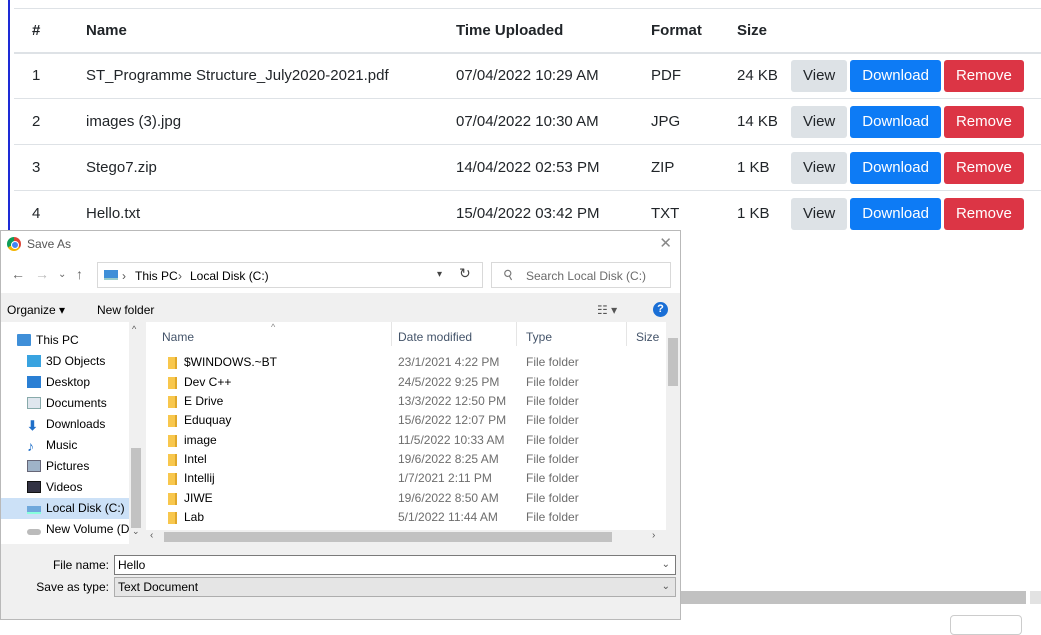 The image size is (1041, 635). I want to click on row-number: 2, so click(41, 121).